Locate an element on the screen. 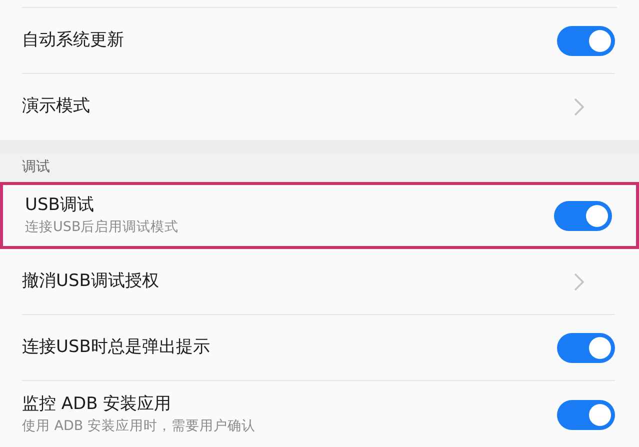 This screenshot has width=639, height=447. setting-title: USB调试 is located at coordinates (60, 205).